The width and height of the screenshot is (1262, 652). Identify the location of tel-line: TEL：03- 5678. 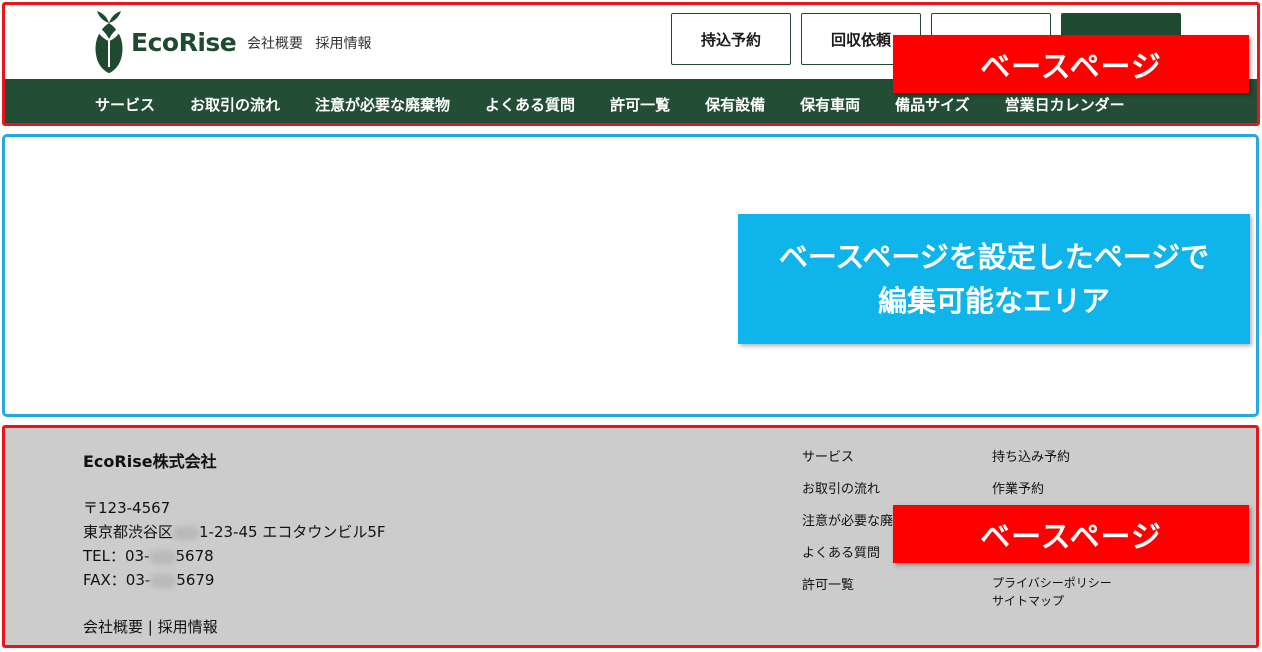
(234, 556).